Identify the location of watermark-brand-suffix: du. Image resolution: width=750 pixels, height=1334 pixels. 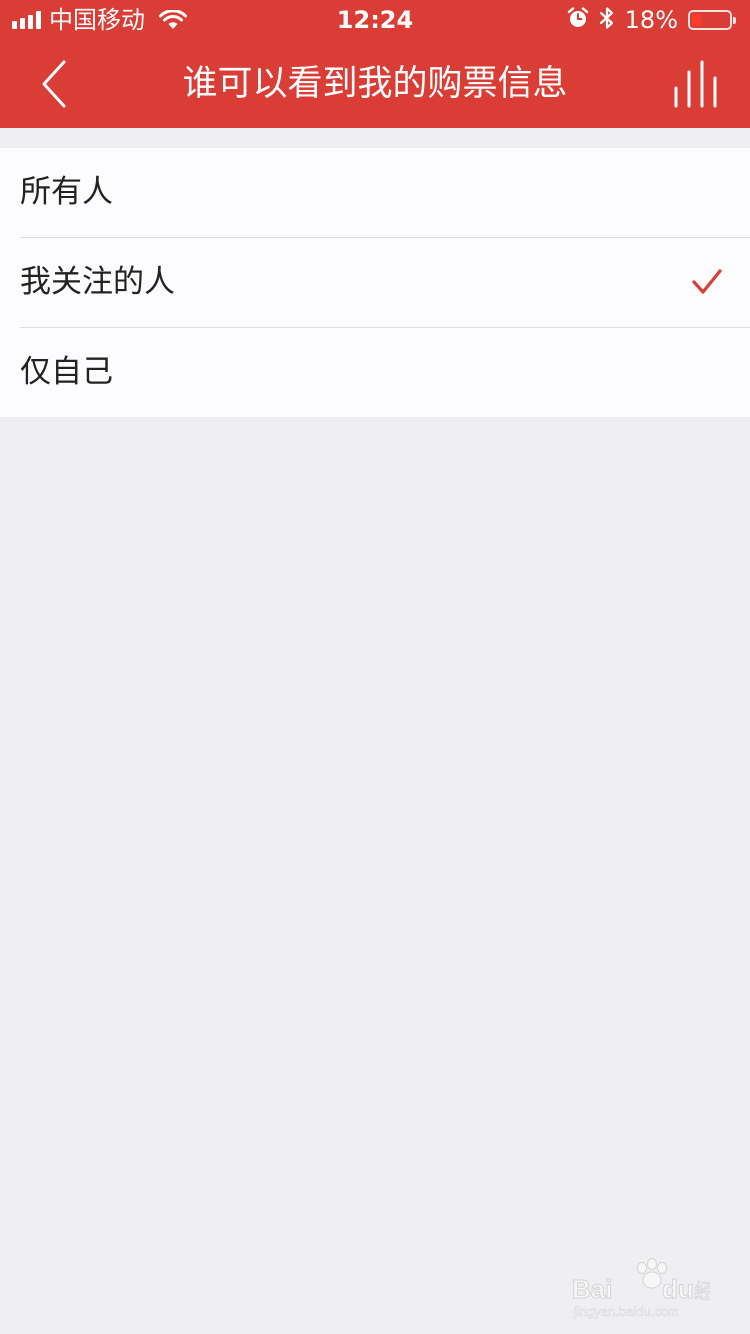
(678, 1289).